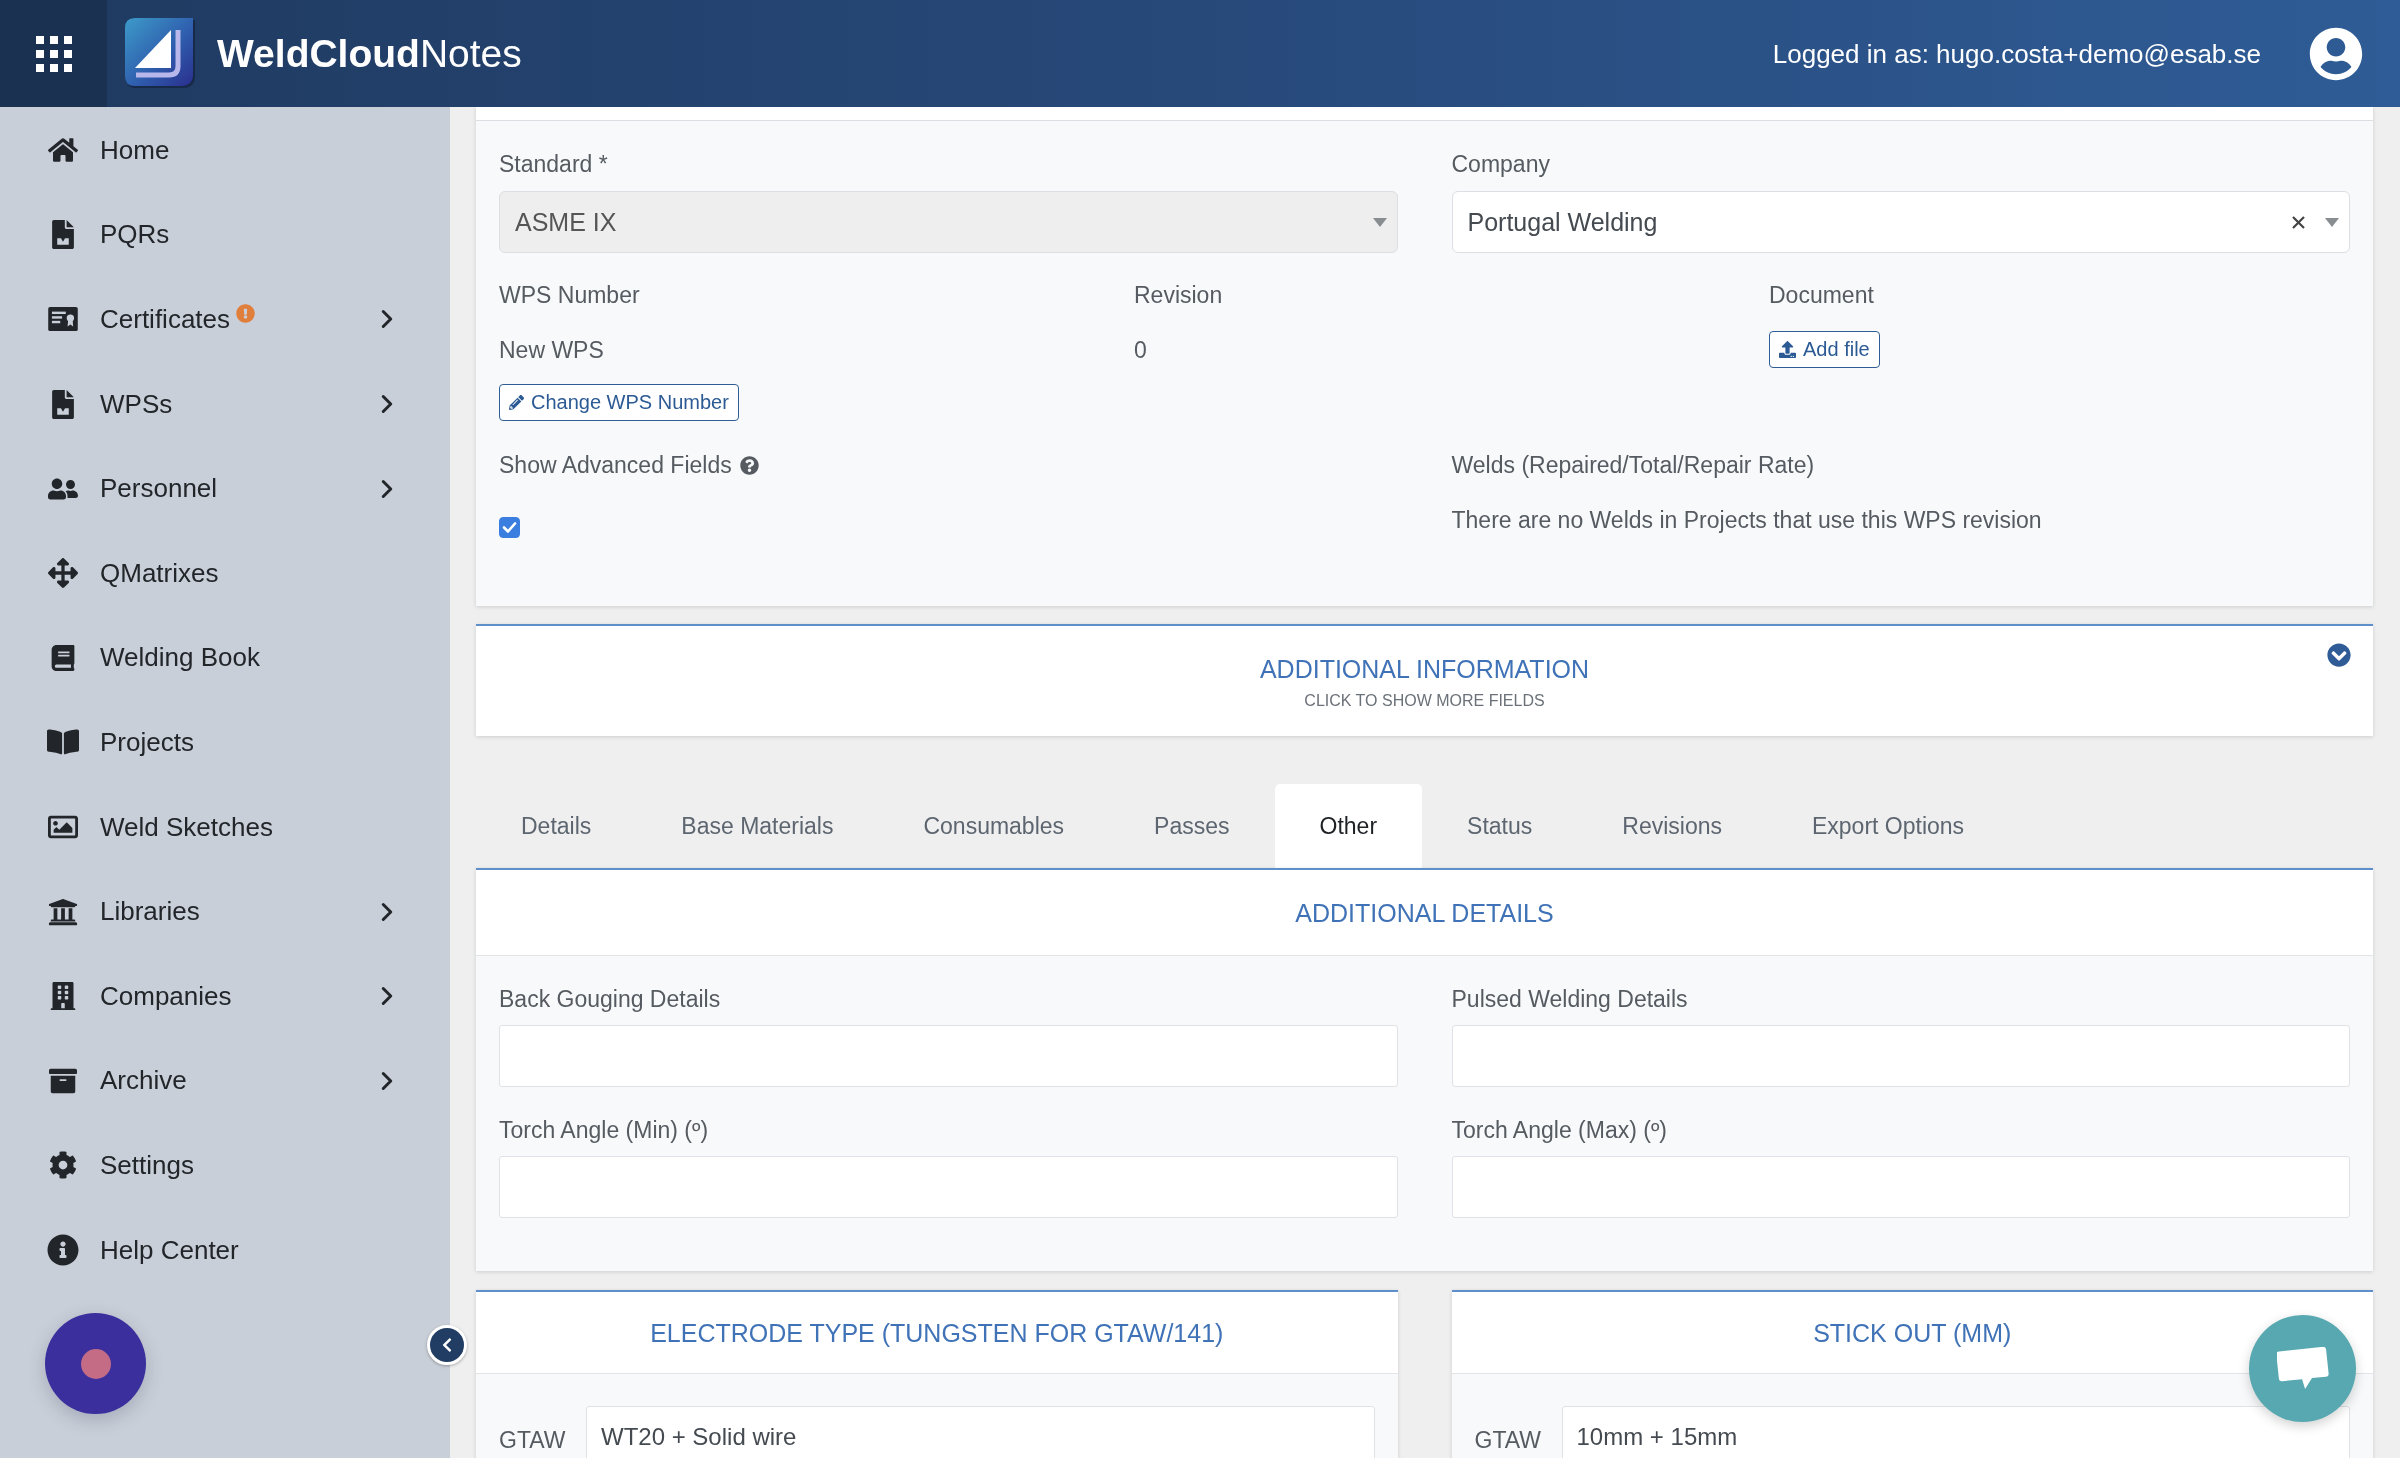 The height and width of the screenshot is (1458, 2400). What do you see at coordinates (569, 295) in the screenshot?
I see `field-label: WPS Number` at bounding box center [569, 295].